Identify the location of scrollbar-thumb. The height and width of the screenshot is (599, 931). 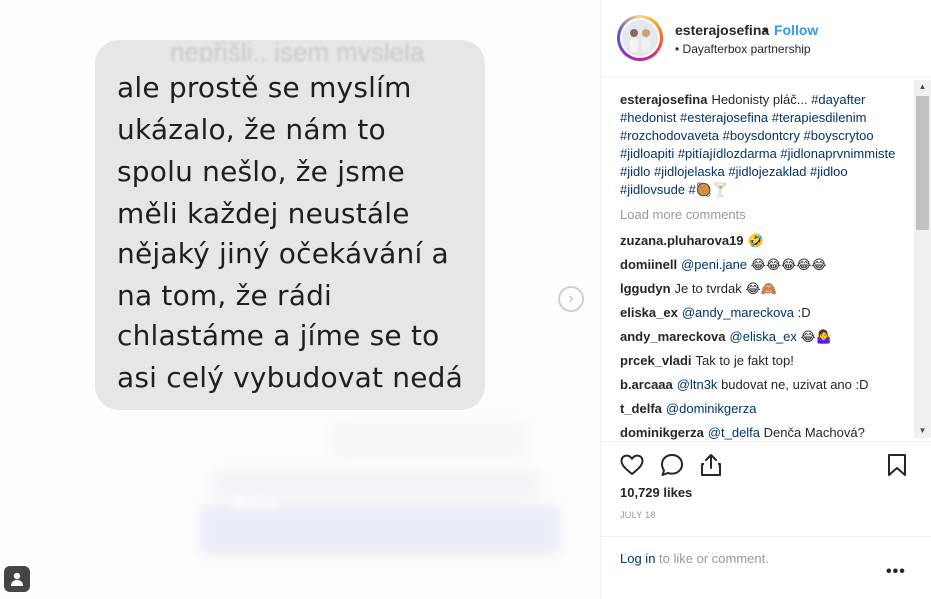
(922, 163).